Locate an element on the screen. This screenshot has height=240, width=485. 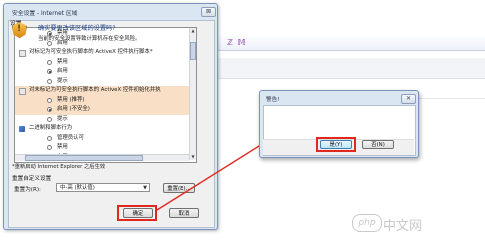
warning-heading: 确实要更改该区域的设置吗? is located at coordinates (77, 28).